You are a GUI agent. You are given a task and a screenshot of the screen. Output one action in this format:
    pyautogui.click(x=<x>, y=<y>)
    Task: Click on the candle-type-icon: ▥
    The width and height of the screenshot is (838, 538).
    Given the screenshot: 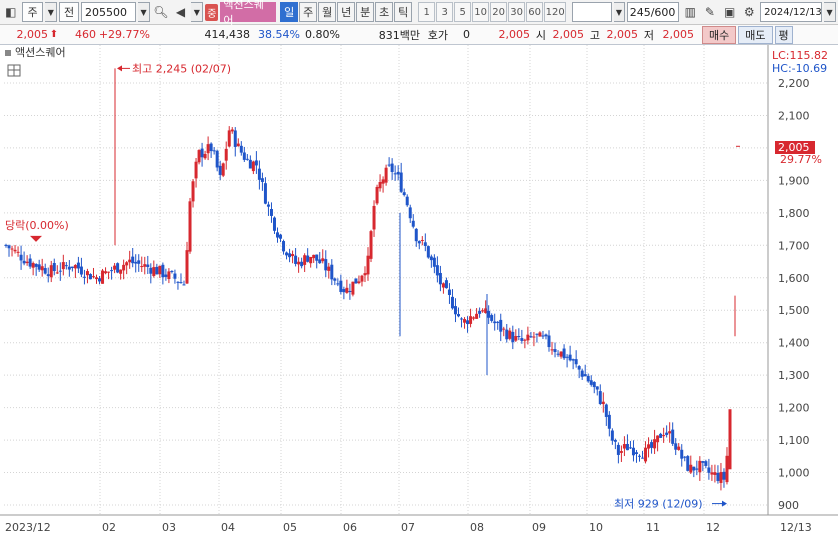 What is the action you would take?
    pyautogui.click(x=690, y=12)
    